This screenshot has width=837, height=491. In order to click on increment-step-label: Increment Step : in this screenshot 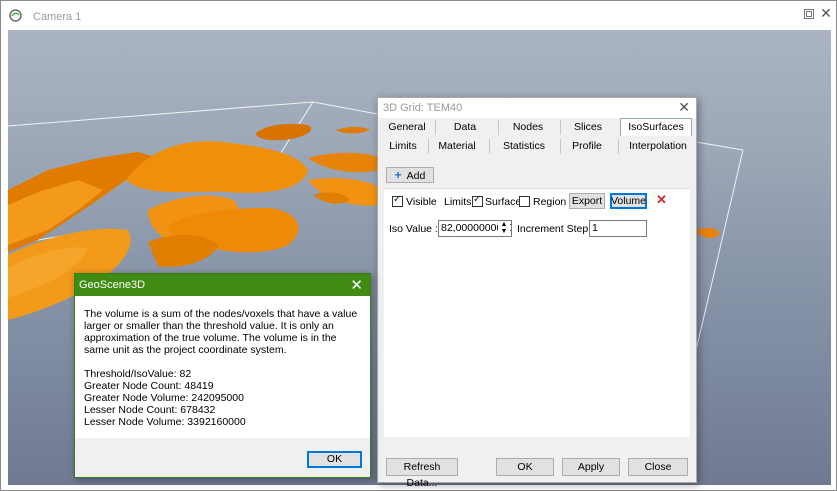, I will do `click(556, 229)`.